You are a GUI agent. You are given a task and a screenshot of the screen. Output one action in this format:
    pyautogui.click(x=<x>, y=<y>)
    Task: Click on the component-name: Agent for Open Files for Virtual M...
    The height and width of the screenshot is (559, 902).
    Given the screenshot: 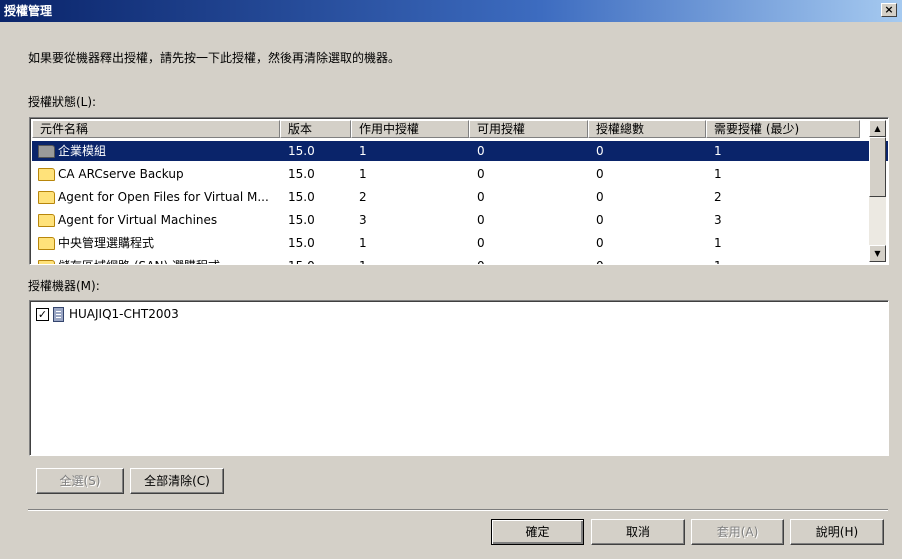 What is the action you would take?
    pyautogui.click(x=163, y=197)
    